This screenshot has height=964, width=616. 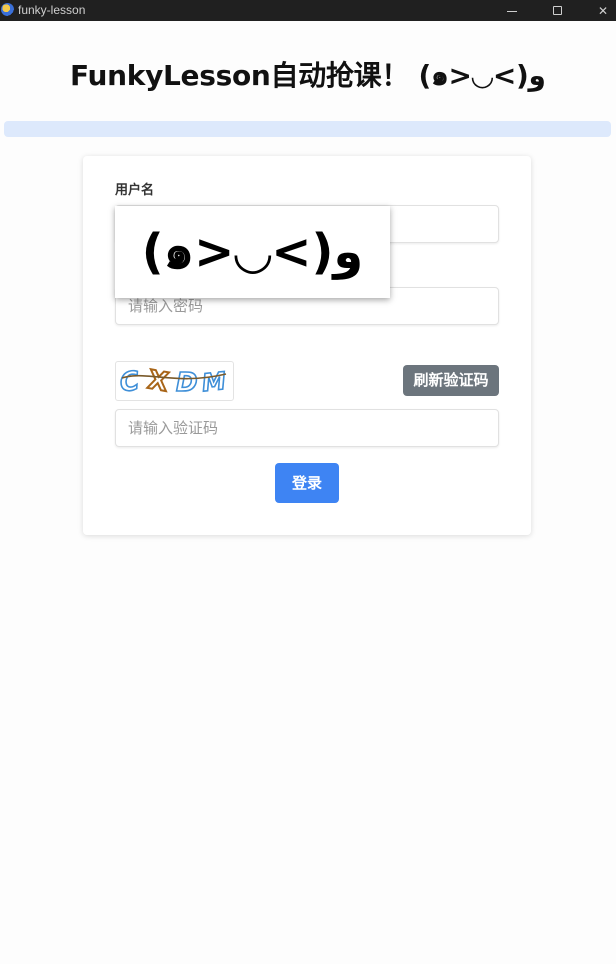 I want to click on username-label: 用户名, so click(x=135, y=190).